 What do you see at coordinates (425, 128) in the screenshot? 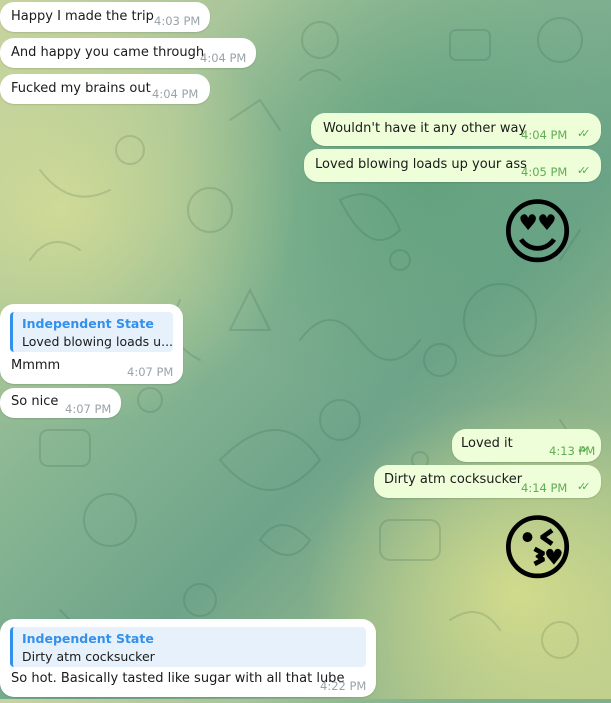
I see `message-text: Wouldn't have it any other way` at bounding box center [425, 128].